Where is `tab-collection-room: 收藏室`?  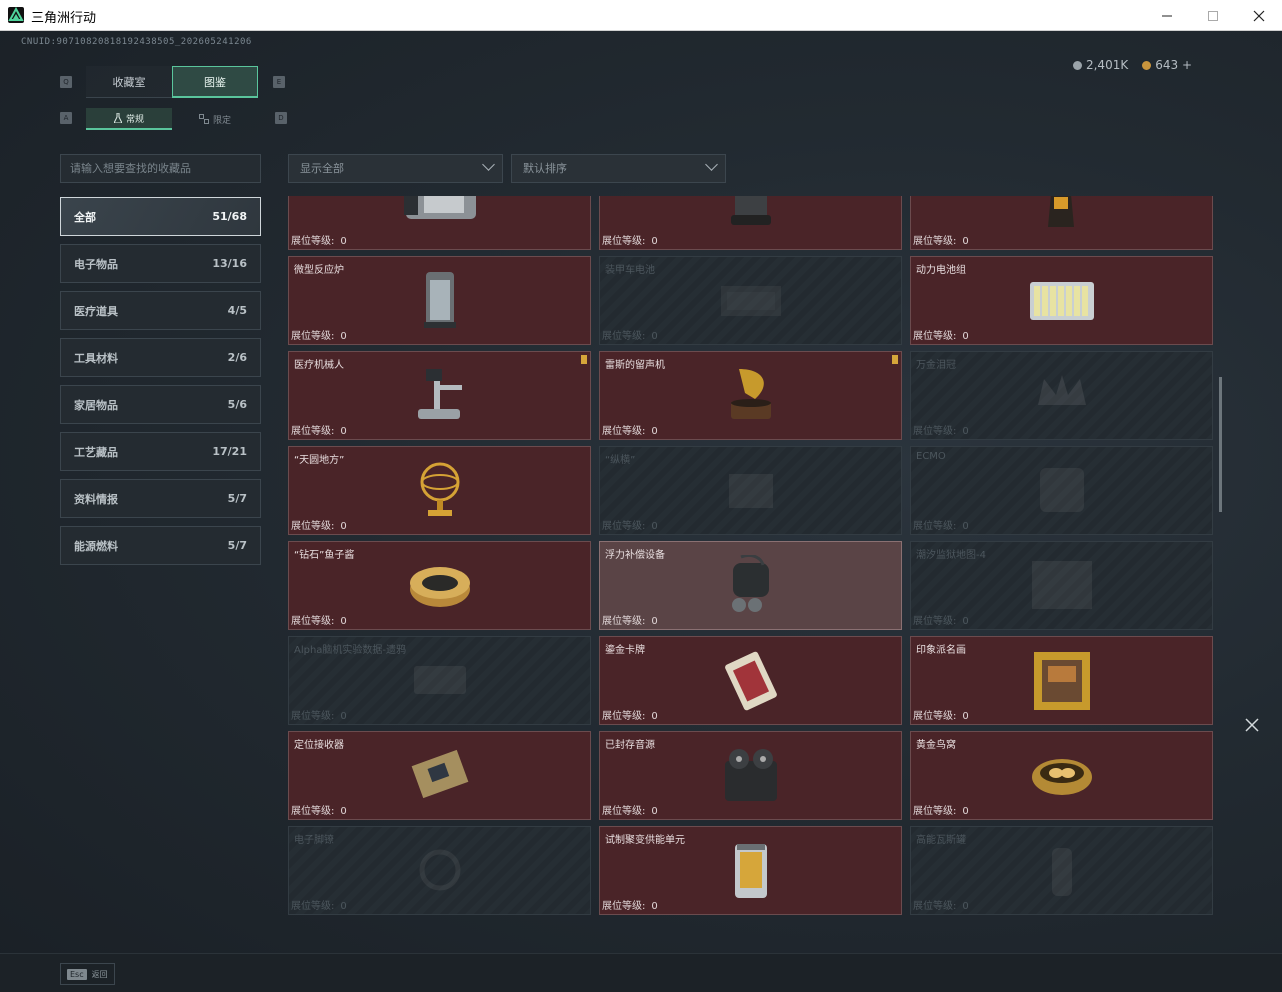 tab-collection-room: 收藏室 is located at coordinates (129, 82).